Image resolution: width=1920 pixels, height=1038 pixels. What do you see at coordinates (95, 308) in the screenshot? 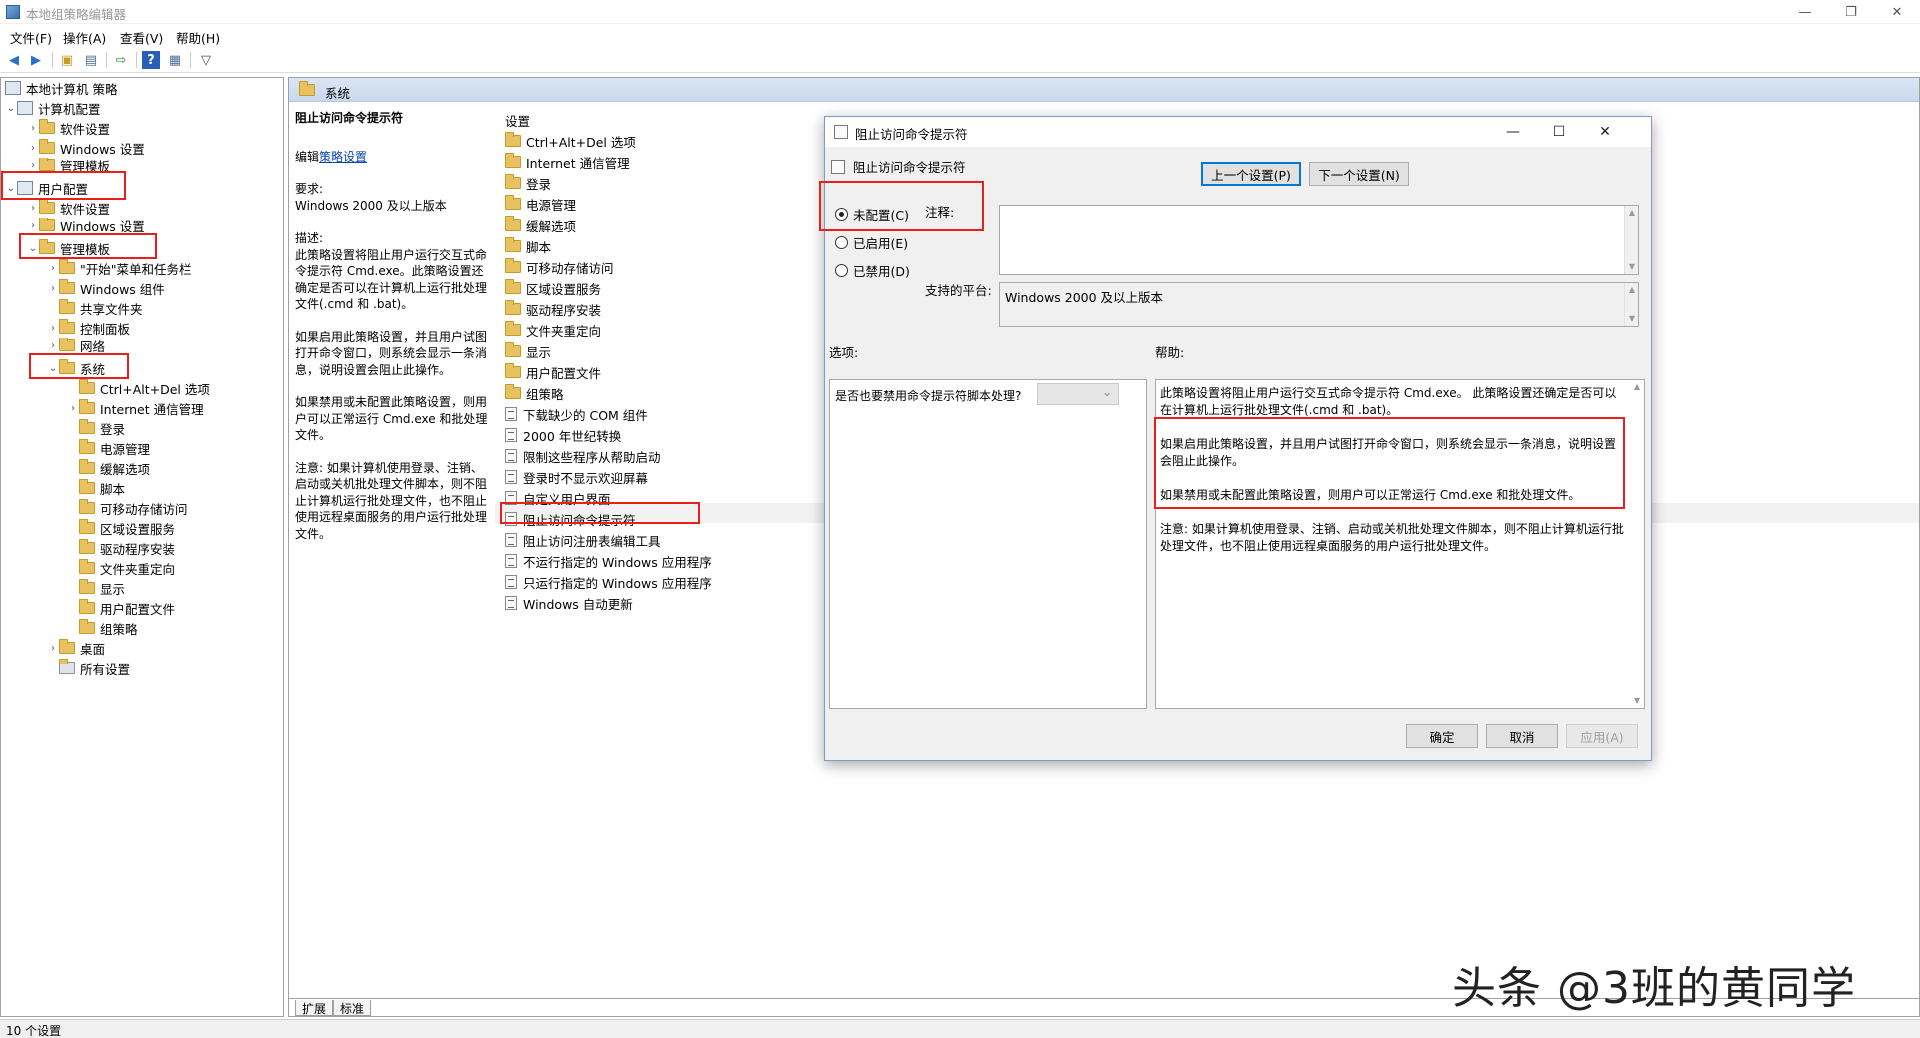
I see `tree-shared-folders: 共享文件夹` at bounding box center [95, 308].